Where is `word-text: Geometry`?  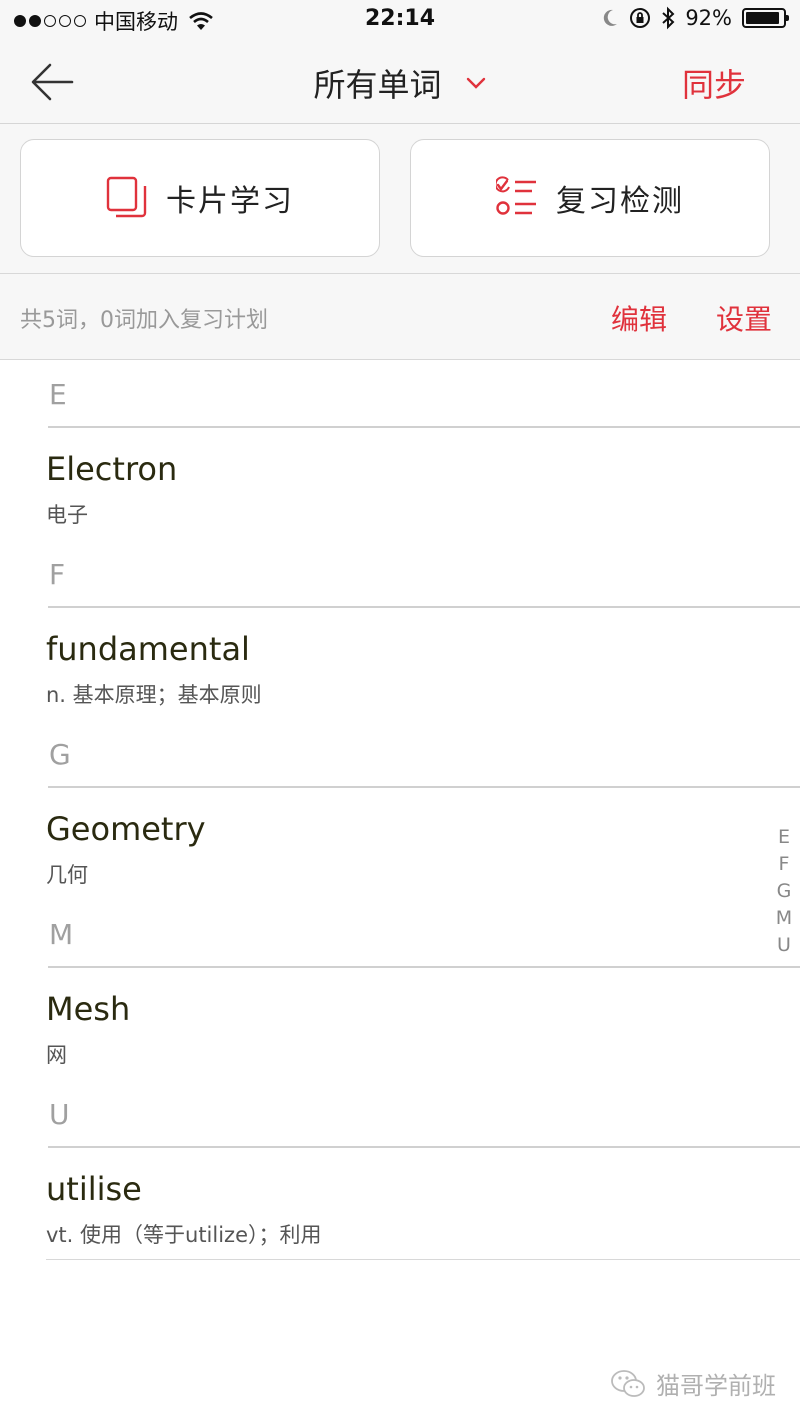
word-text: Geometry is located at coordinates (126, 829).